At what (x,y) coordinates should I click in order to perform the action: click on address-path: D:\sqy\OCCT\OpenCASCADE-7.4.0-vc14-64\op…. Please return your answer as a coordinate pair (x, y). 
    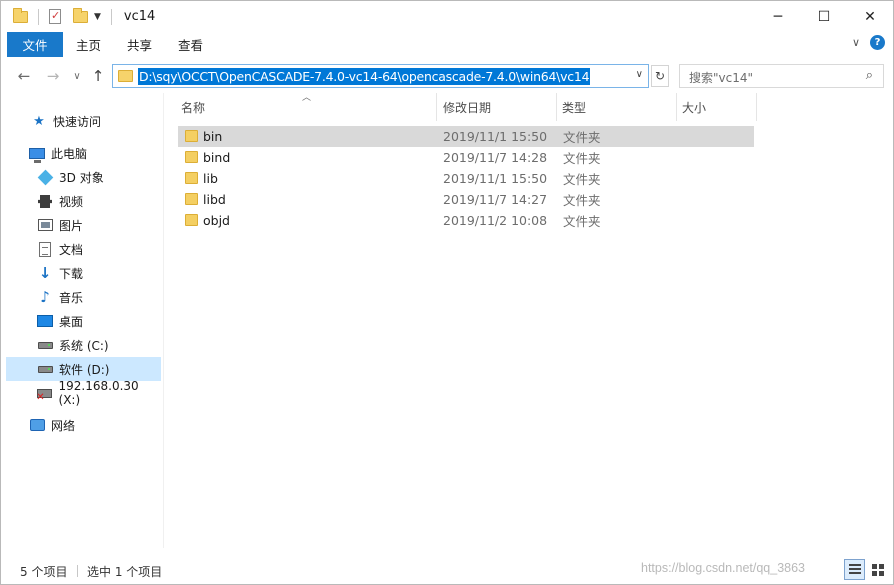
    Looking at the image, I should click on (364, 76).